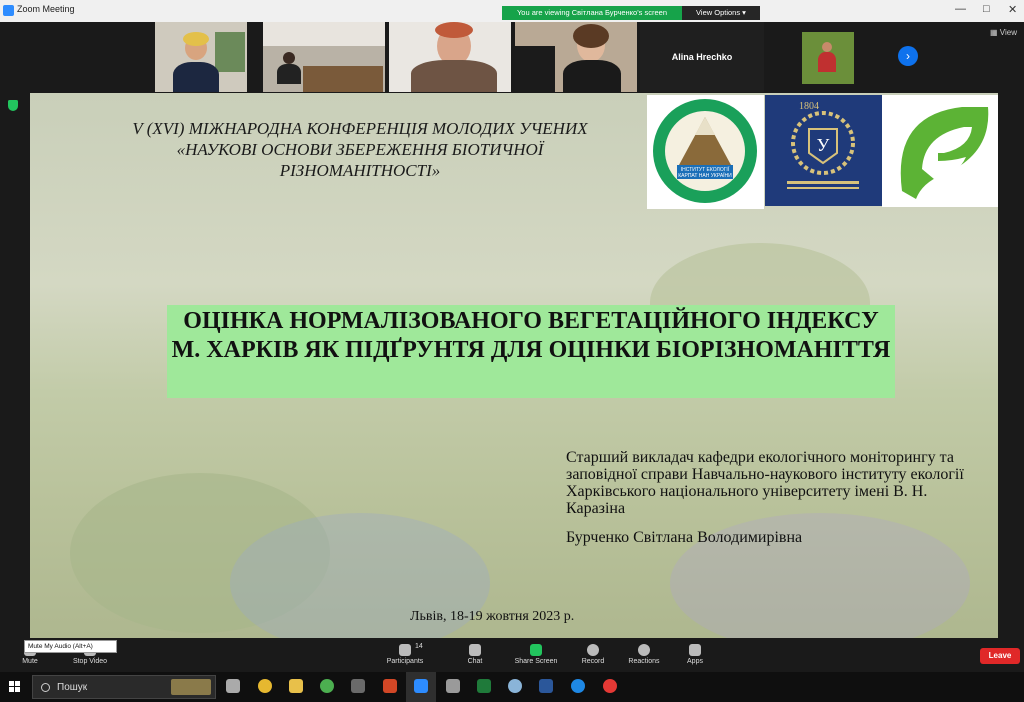 The image size is (1024, 702). I want to click on reactions-icon, so click(644, 650).